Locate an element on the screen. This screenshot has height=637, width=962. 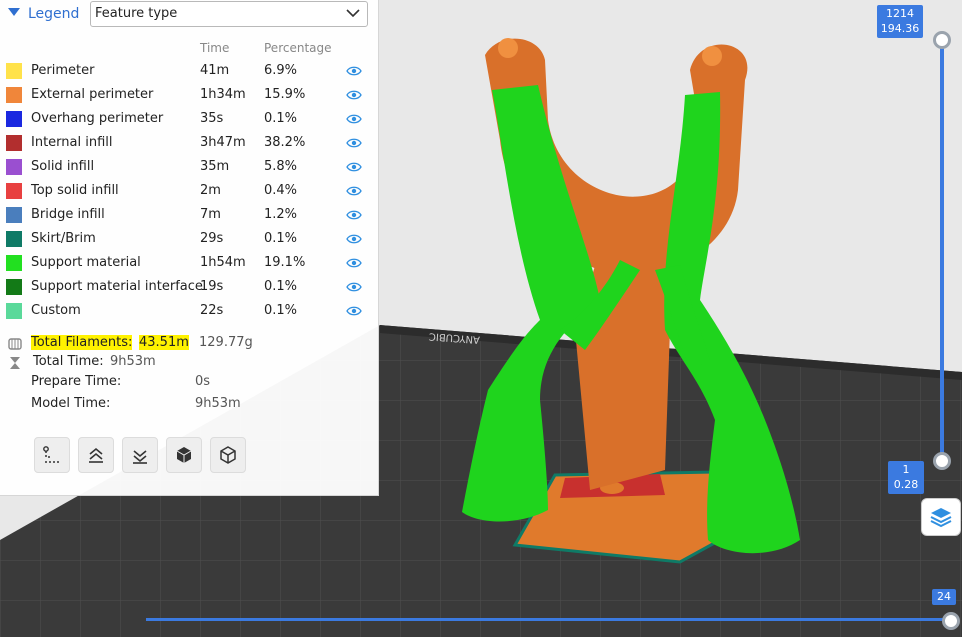
legend-row: Top solid infill 2m 0.4% is located at coordinates (189, 191).